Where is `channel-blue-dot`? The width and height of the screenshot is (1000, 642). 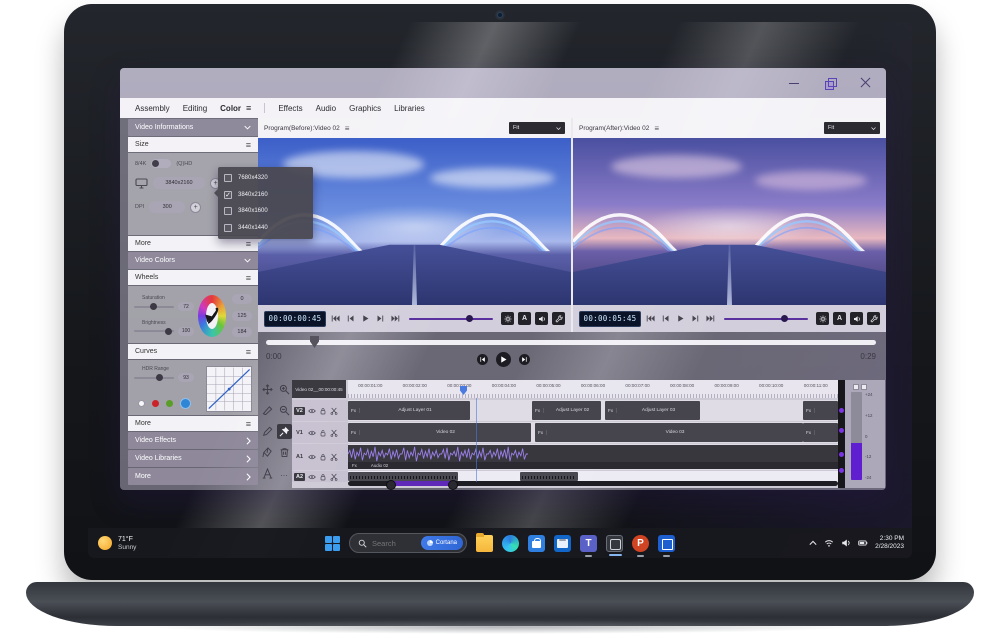
channel-blue-dot is located at coordinates (185, 403).